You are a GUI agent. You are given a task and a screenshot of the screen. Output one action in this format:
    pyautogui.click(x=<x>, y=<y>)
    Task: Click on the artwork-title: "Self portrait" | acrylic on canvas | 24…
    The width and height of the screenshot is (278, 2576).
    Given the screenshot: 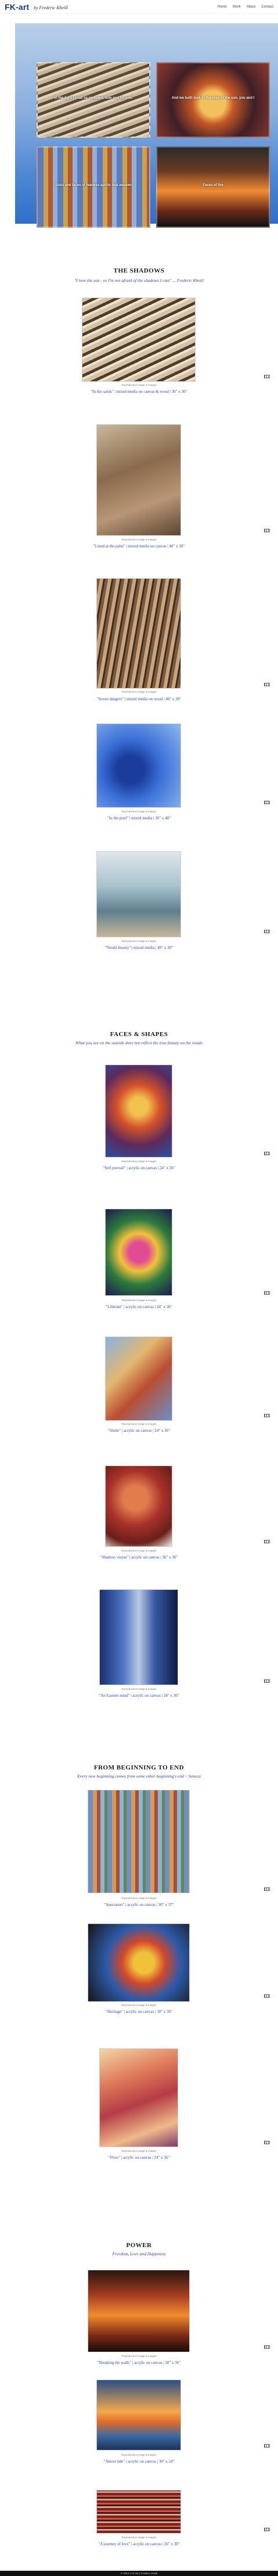 What is the action you would take?
    pyautogui.click(x=139, y=1168)
    